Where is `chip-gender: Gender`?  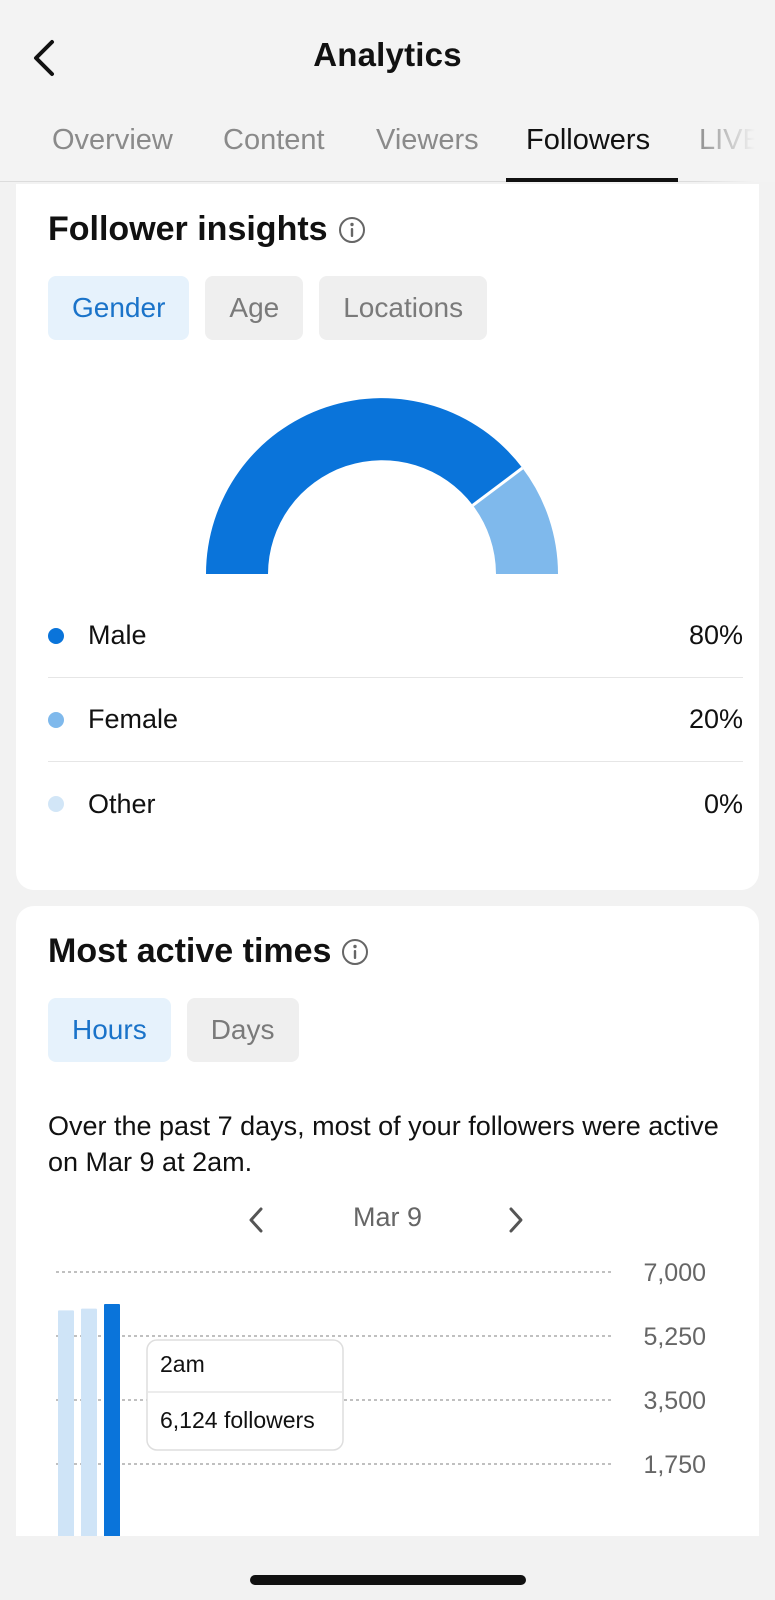
chip-gender: Gender is located at coordinates (119, 308).